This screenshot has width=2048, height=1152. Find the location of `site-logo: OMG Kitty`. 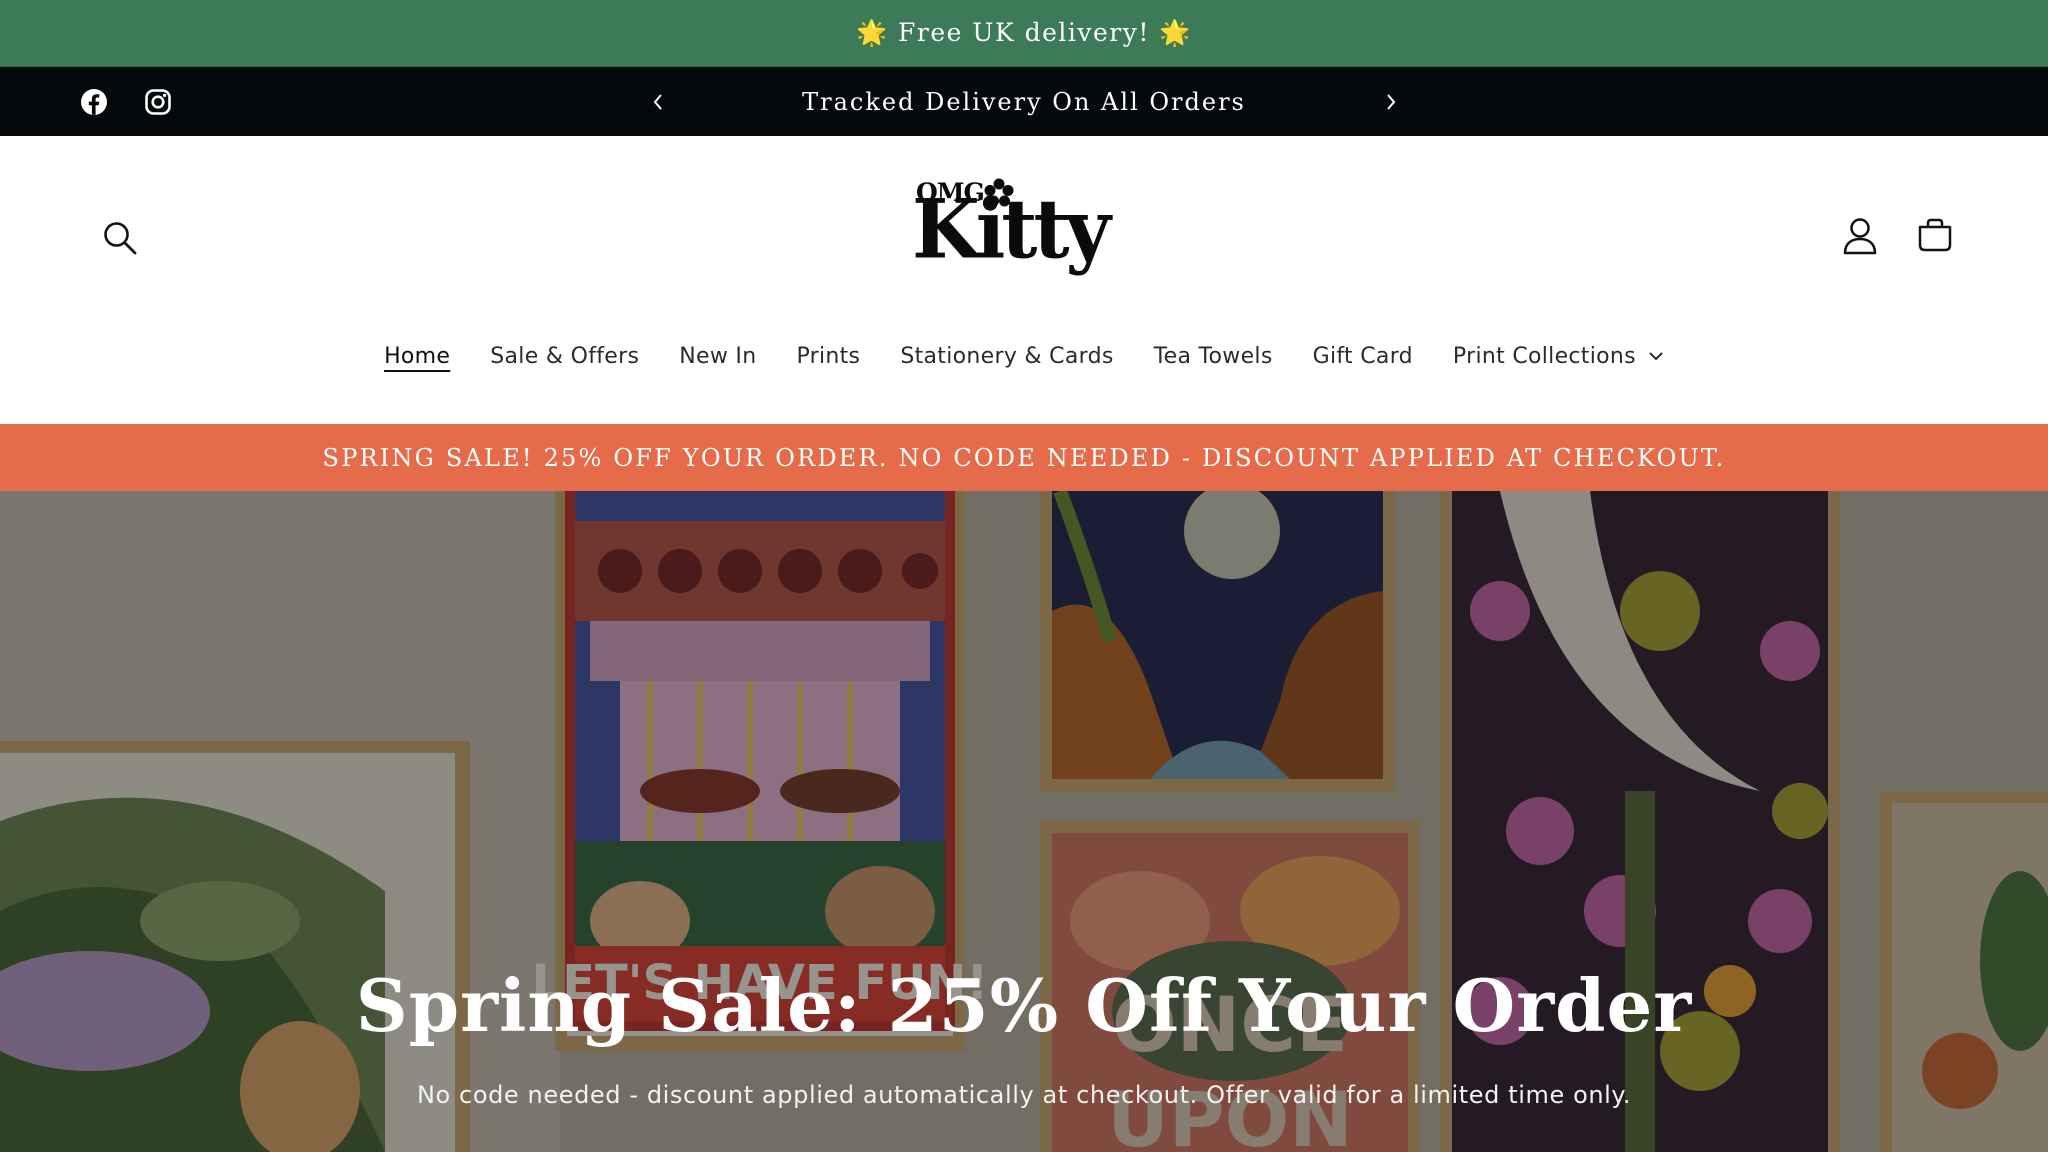

site-logo: OMG Kitty is located at coordinates (1024, 233).